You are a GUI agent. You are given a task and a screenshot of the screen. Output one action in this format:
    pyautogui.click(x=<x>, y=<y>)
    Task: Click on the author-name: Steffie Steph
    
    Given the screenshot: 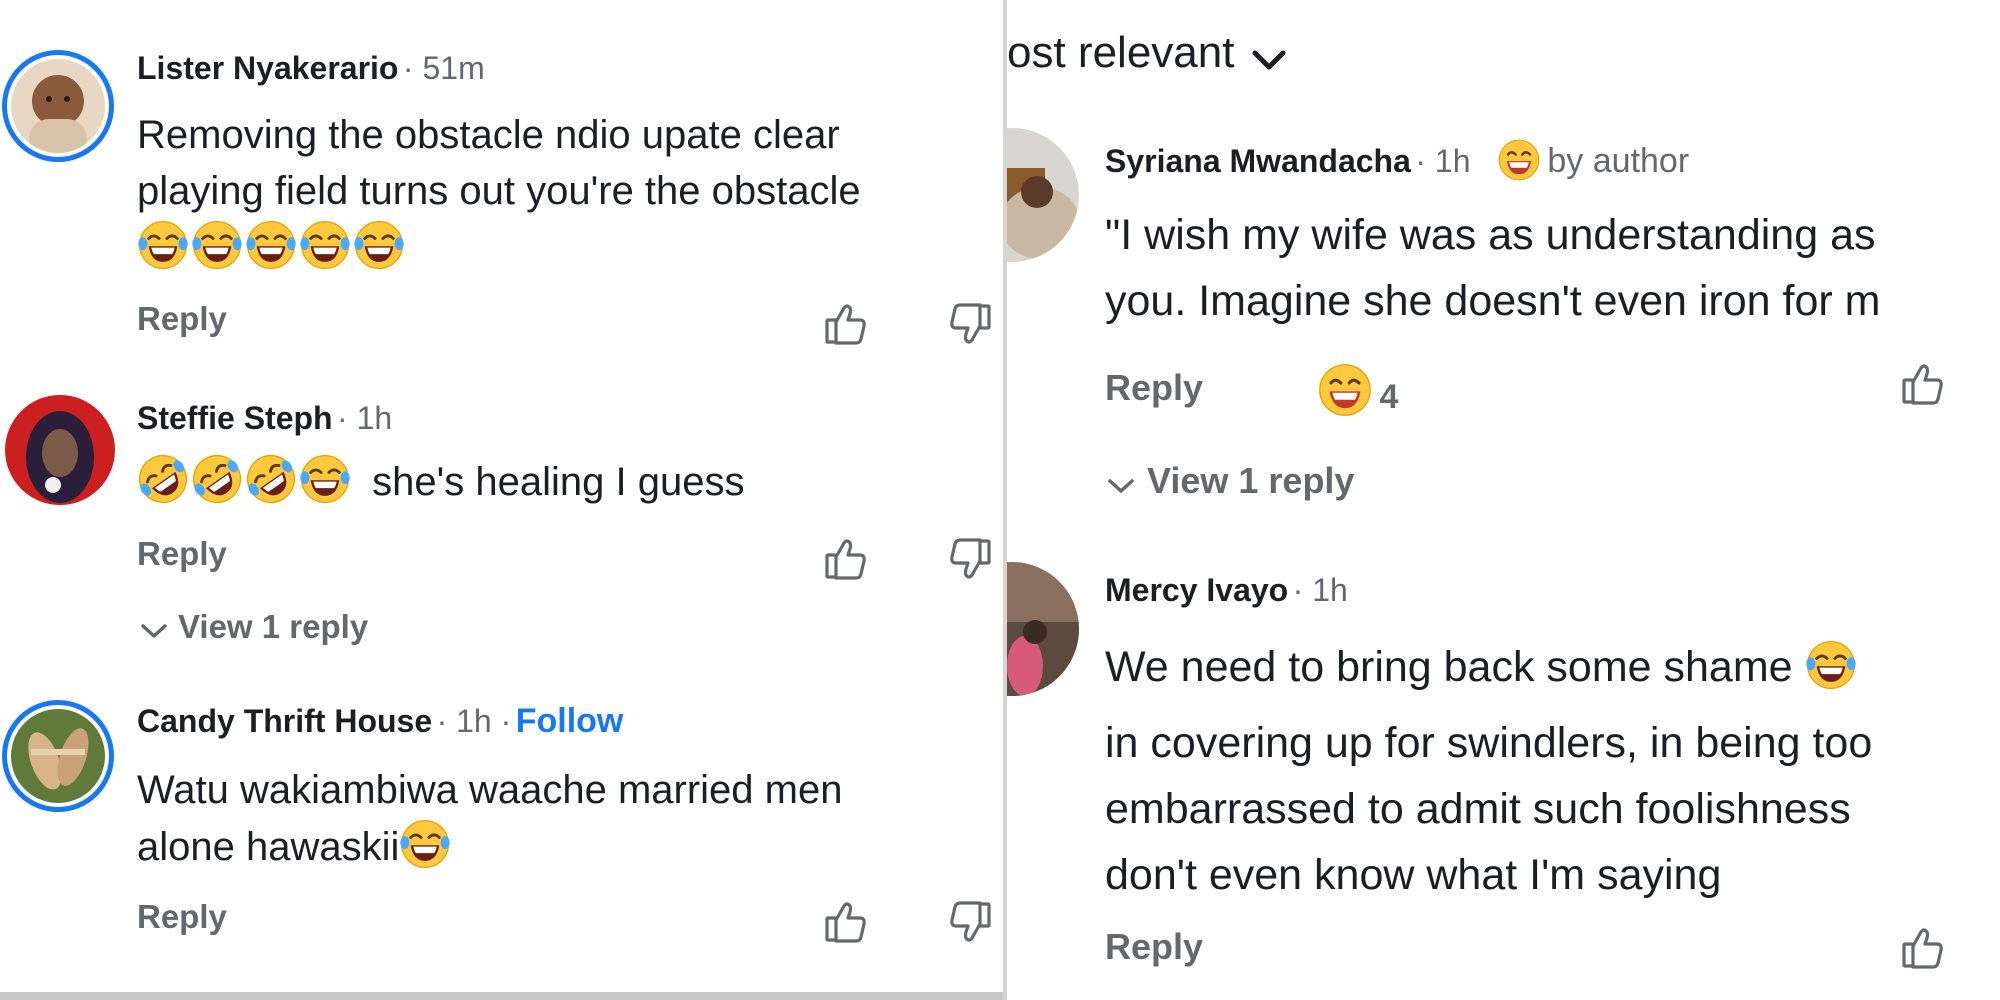 What is the action you would take?
    pyautogui.click(x=235, y=418)
    